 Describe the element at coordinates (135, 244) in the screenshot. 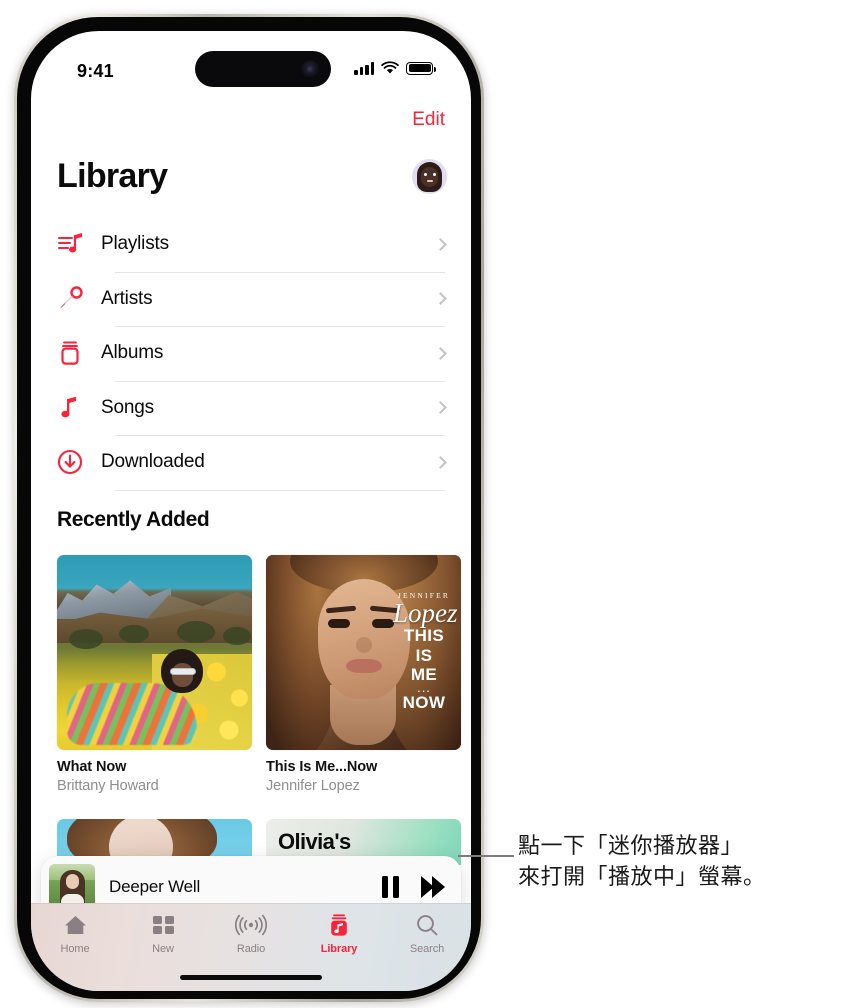

I see `sidebar-item-label: Playlists` at that location.